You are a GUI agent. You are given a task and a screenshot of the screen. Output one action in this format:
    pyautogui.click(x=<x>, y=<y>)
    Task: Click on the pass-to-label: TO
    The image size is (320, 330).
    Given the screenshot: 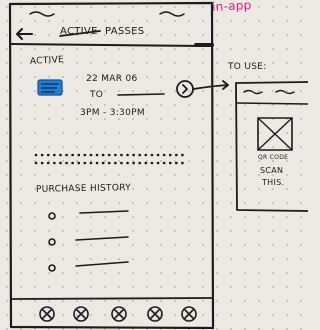 What is the action you would take?
    pyautogui.click(x=97, y=95)
    